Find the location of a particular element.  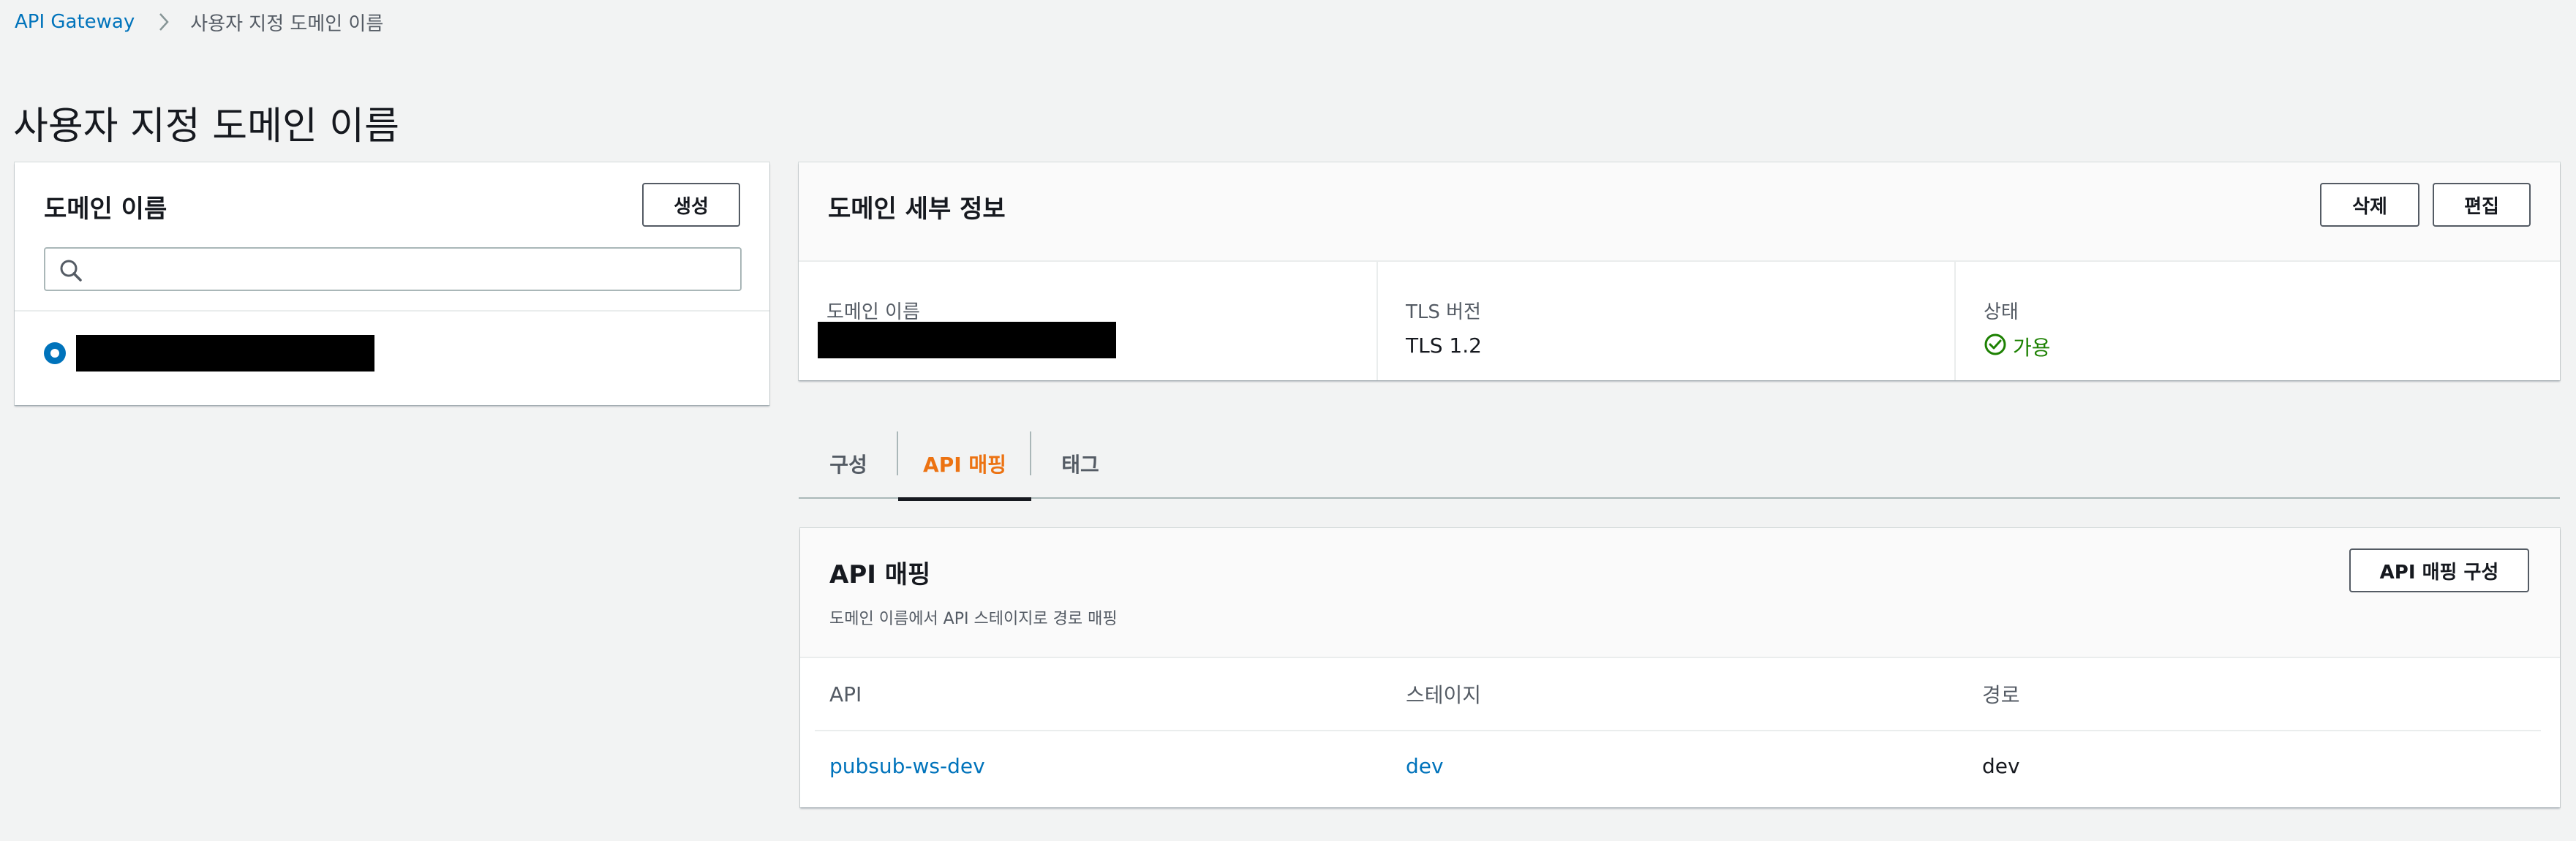

domain-search-field is located at coordinates (393, 269).